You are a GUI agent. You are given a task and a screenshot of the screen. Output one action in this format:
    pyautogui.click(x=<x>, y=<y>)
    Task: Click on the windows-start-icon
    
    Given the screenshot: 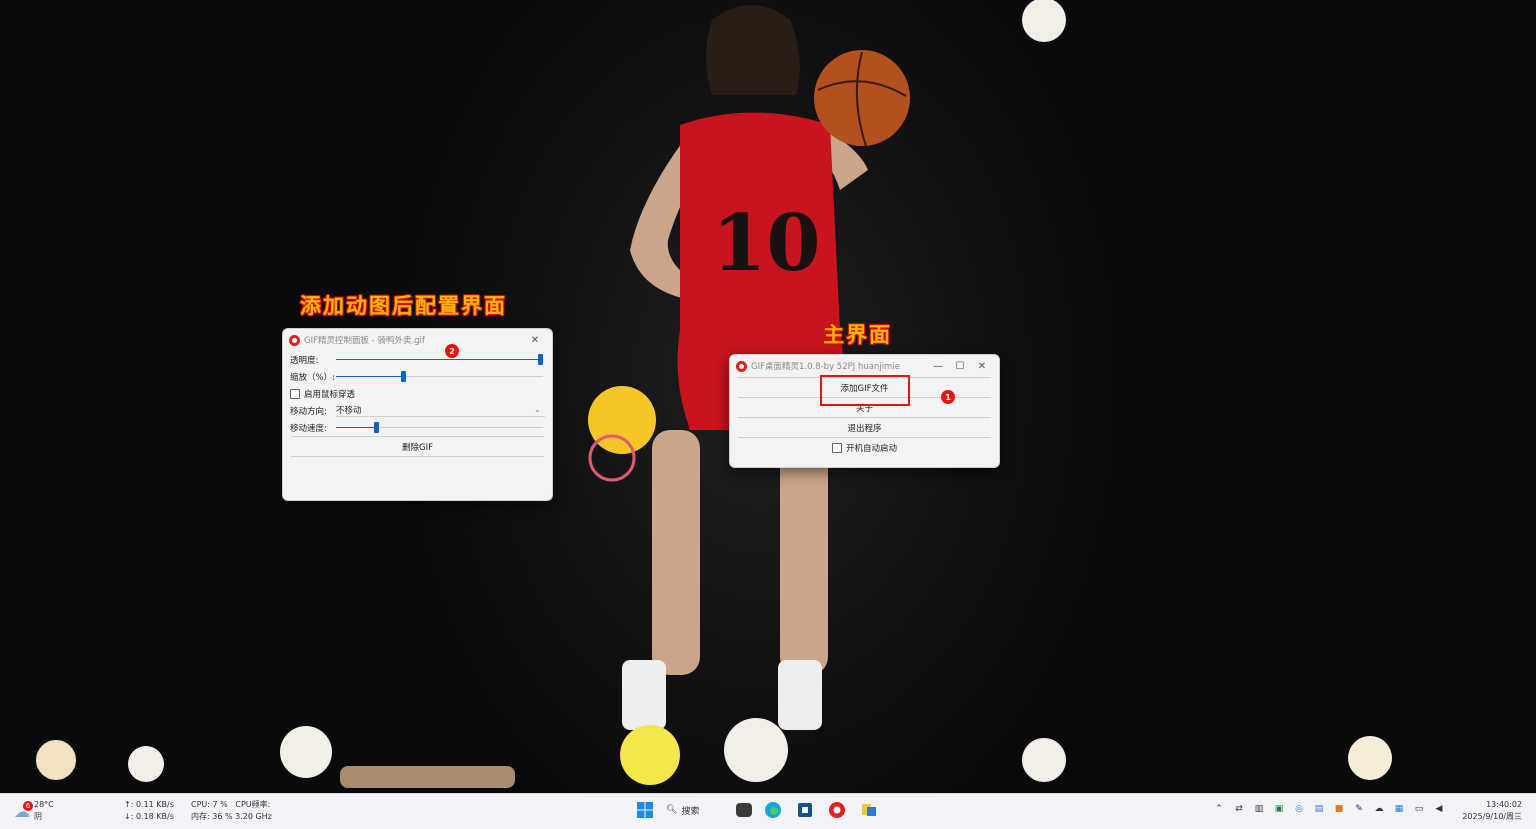 What is the action you would take?
    pyautogui.click(x=645, y=810)
    